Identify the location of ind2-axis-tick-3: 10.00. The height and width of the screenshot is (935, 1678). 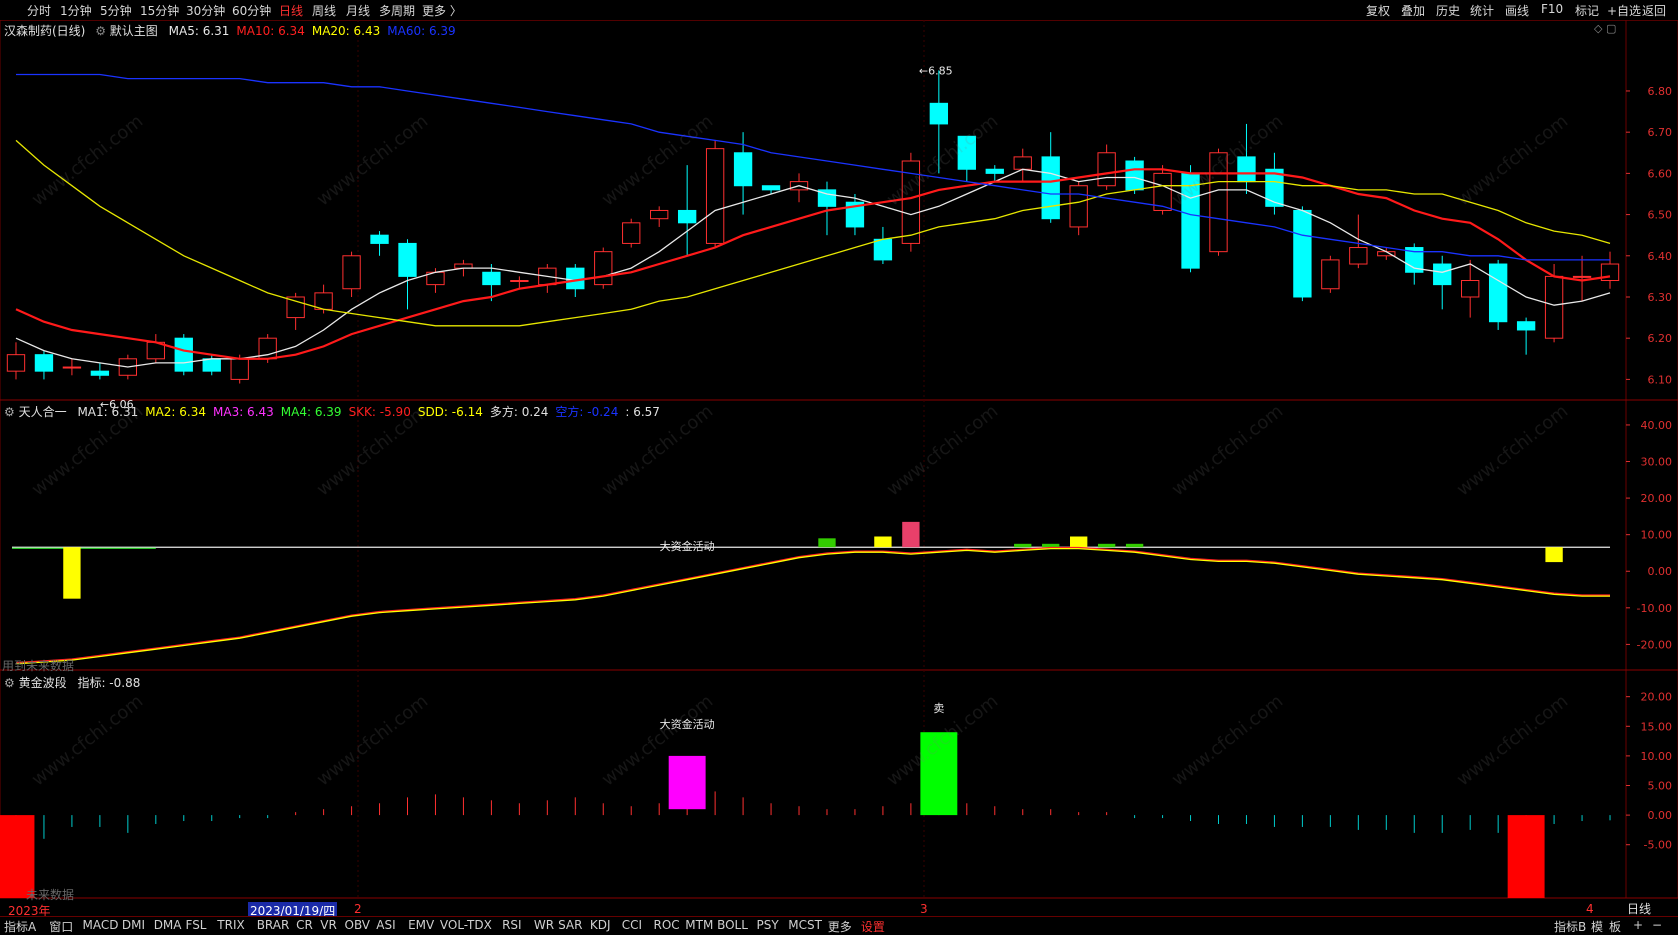
(1657, 756).